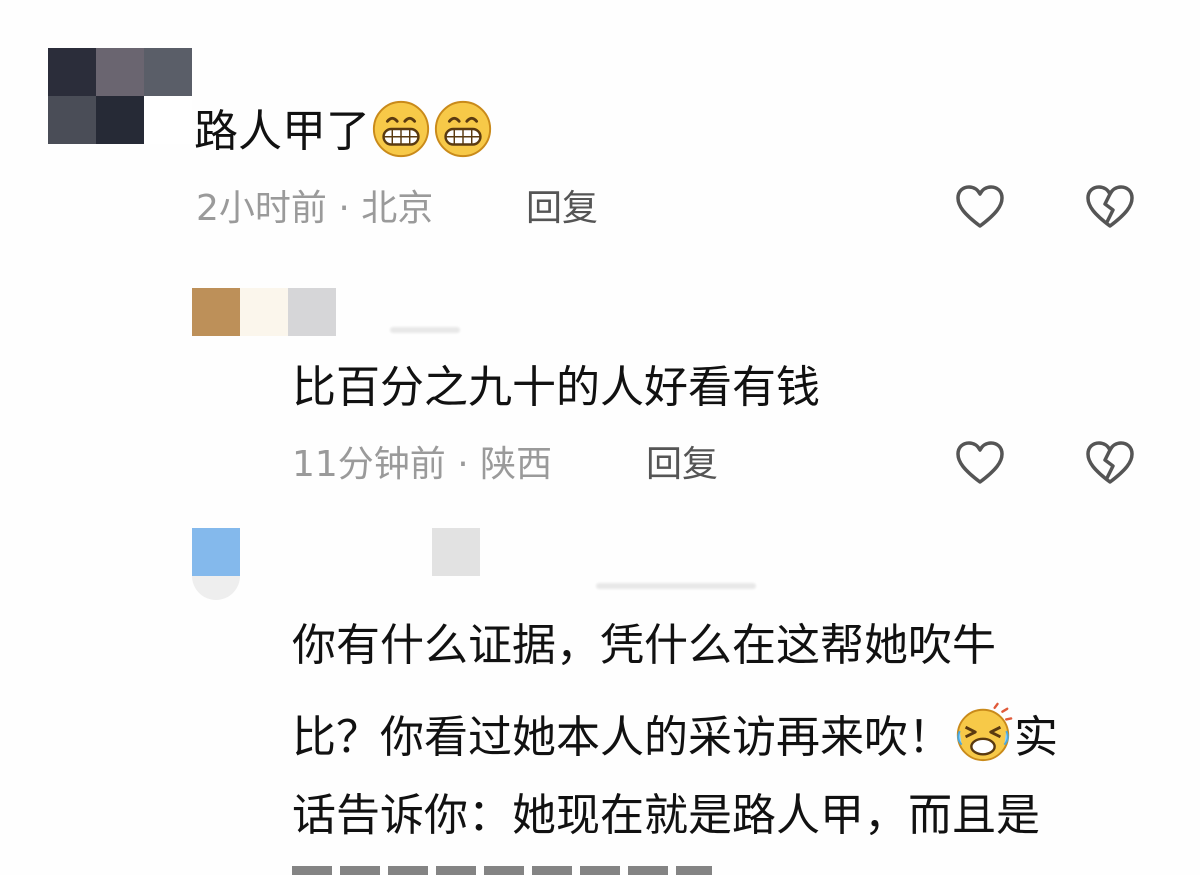  What do you see at coordinates (261, 208) in the screenshot?
I see `comment-time: 2小时前` at bounding box center [261, 208].